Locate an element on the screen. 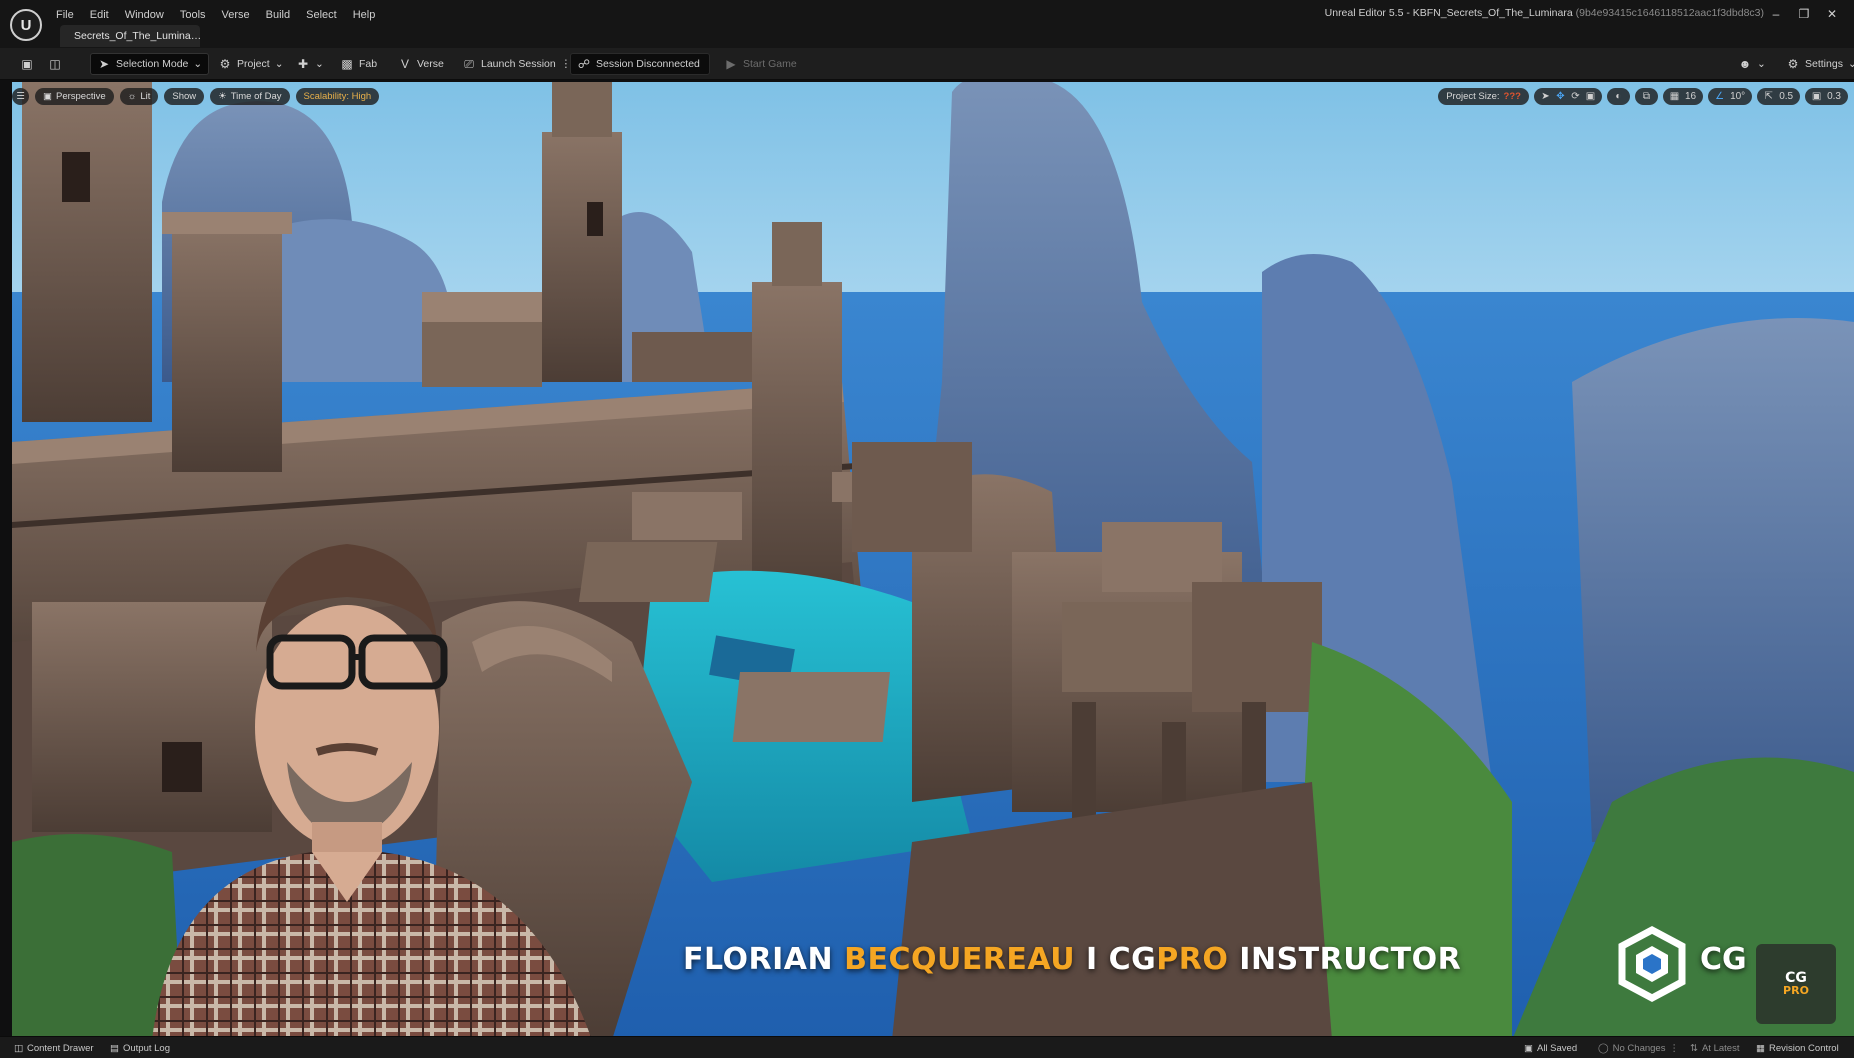 The height and width of the screenshot is (1058, 1854). add-actor-button: ✚ ⌄ is located at coordinates (310, 64).